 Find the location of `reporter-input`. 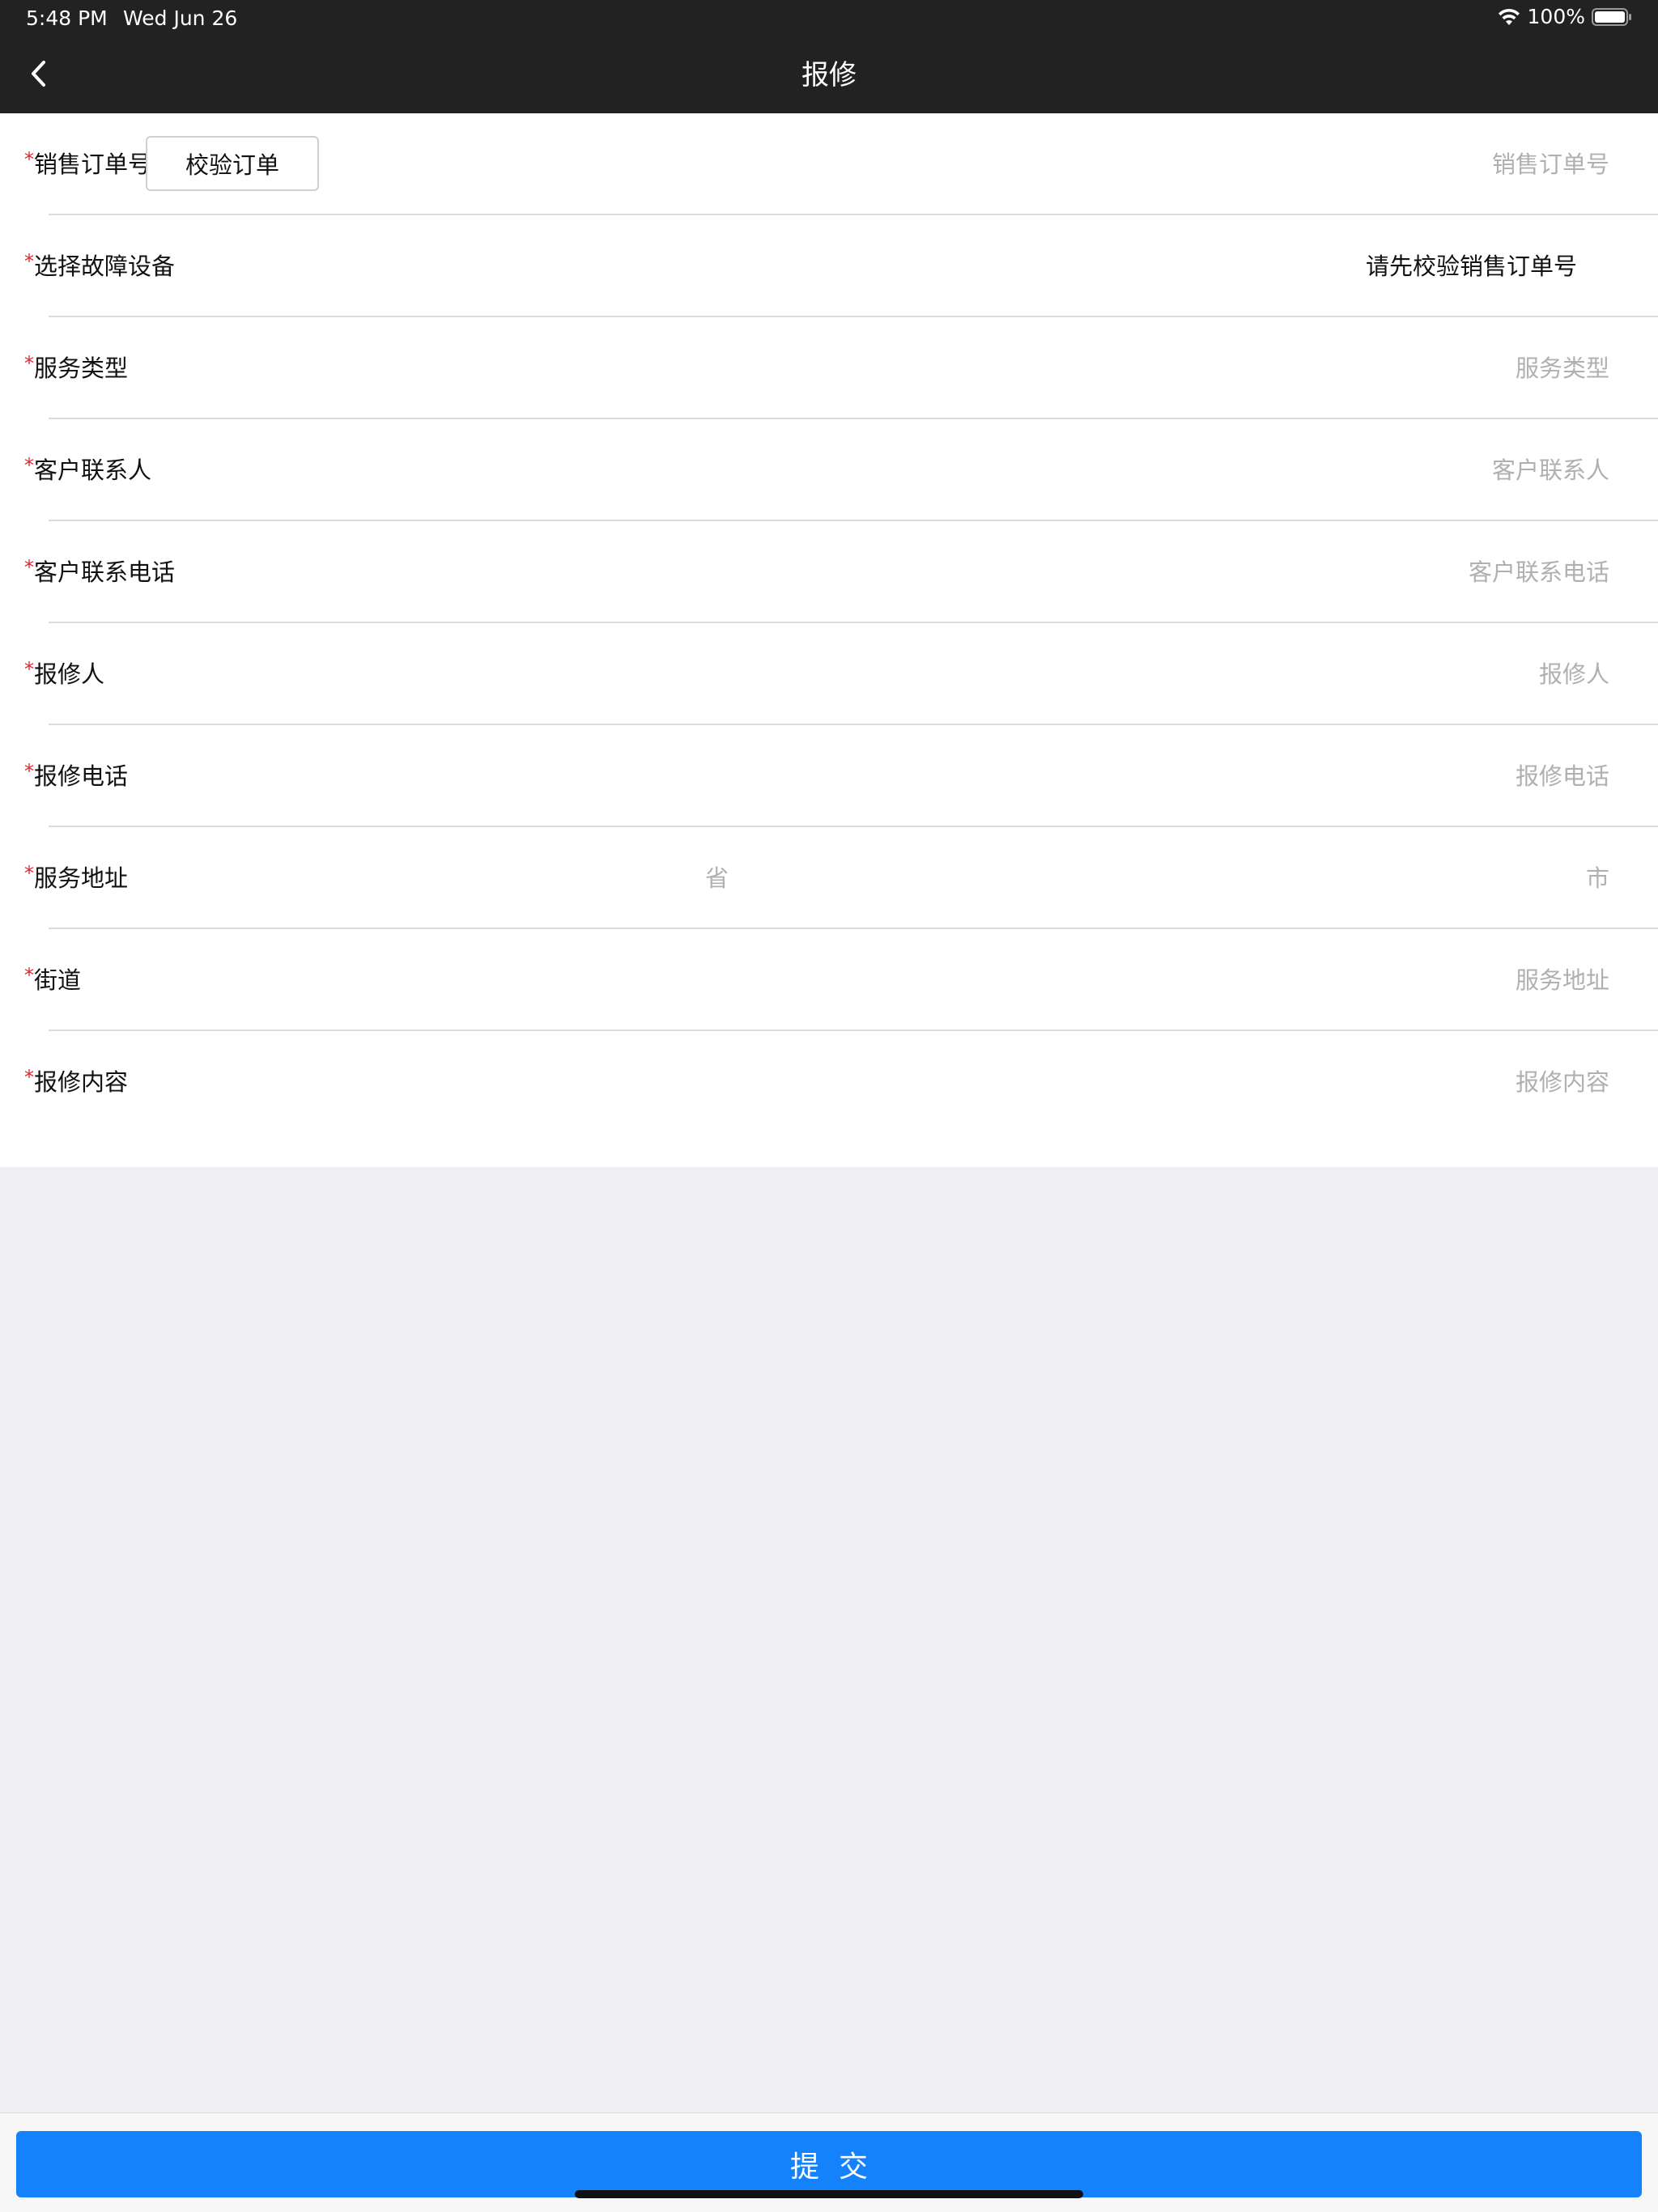

reporter-input is located at coordinates (1204, 674).